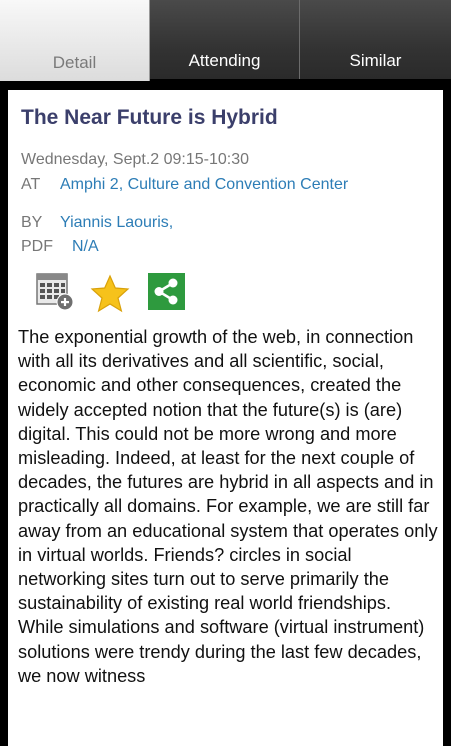 The image size is (451, 746). What do you see at coordinates (116, 222) in the screenshot?
I see `speaker-link: Yiannis Laouris,` at bounding box center [116, 222].